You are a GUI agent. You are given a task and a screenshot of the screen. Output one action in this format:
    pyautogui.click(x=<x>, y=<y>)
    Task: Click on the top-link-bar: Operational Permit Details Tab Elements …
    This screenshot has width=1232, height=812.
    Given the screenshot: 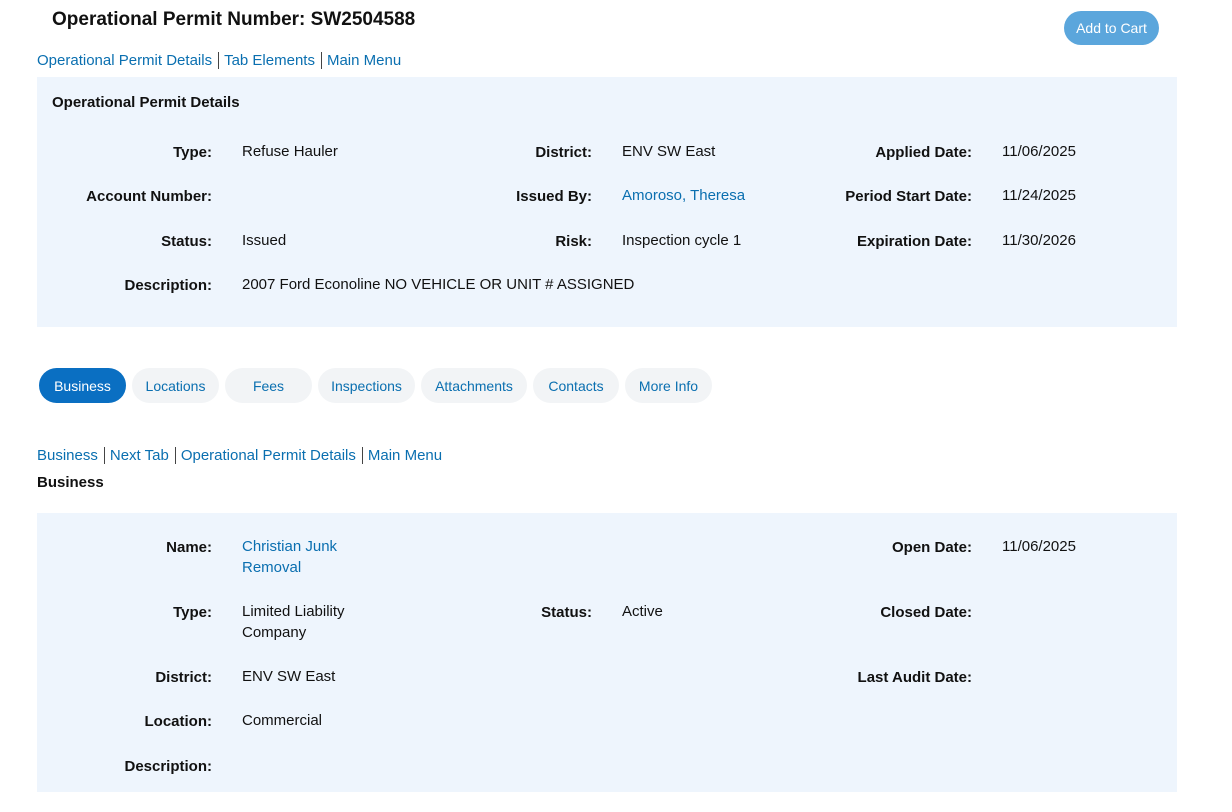 What is the action you would take?
    pyautogui.click(x=219, y=60)
    